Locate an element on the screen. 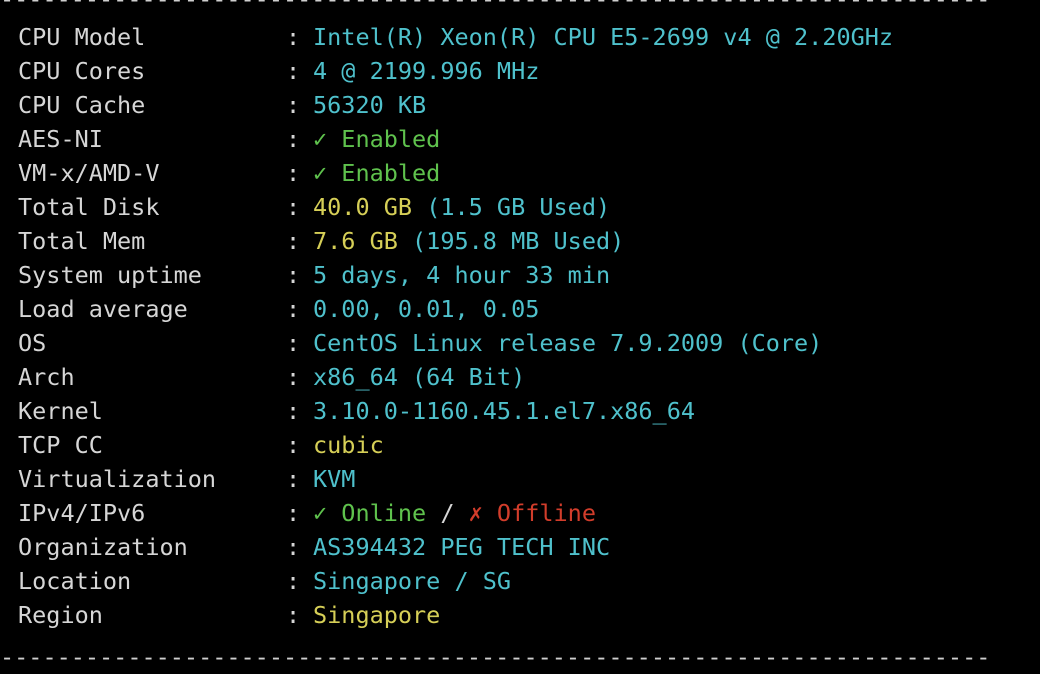 This screenshot has width=1040, height=674. info-label: Total Mem is located at coordinates (82, 241).